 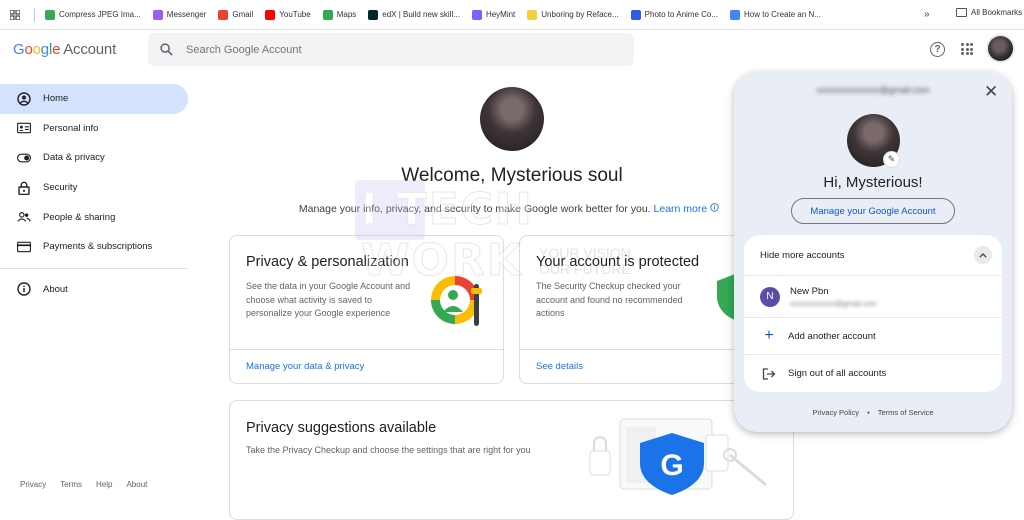 What do you see at coordinates (873, 335) in the screenshot?
I see `add-account-row: + Add another account` at bounding box center [873, 335].